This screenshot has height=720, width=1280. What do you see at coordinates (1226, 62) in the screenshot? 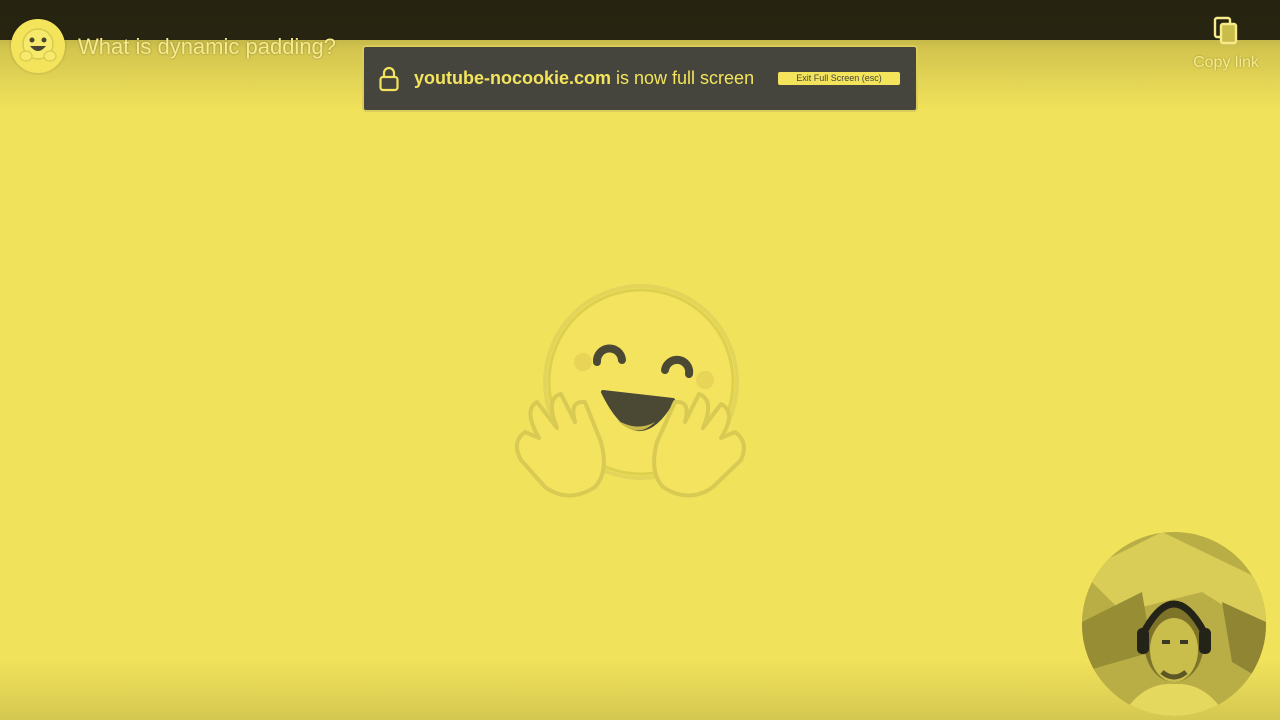
I see `copy-link-label: Copy link` at bounding box center [1226, 62].